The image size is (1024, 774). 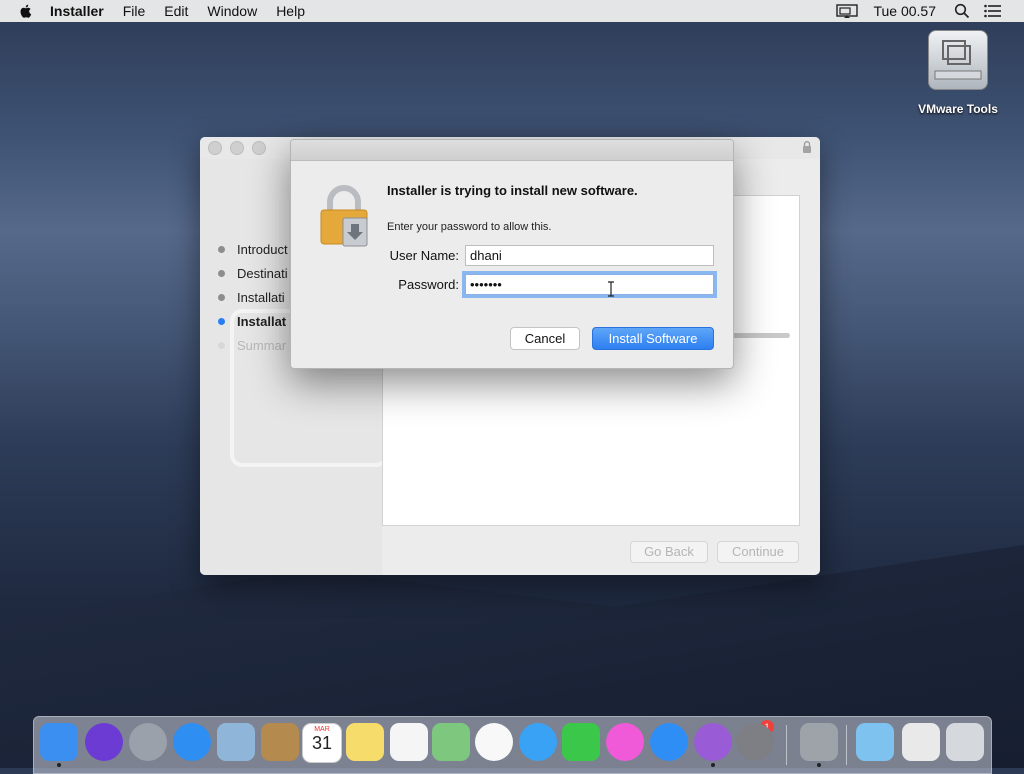 I want to click on itunes-icon, so click(x=625, y=742).